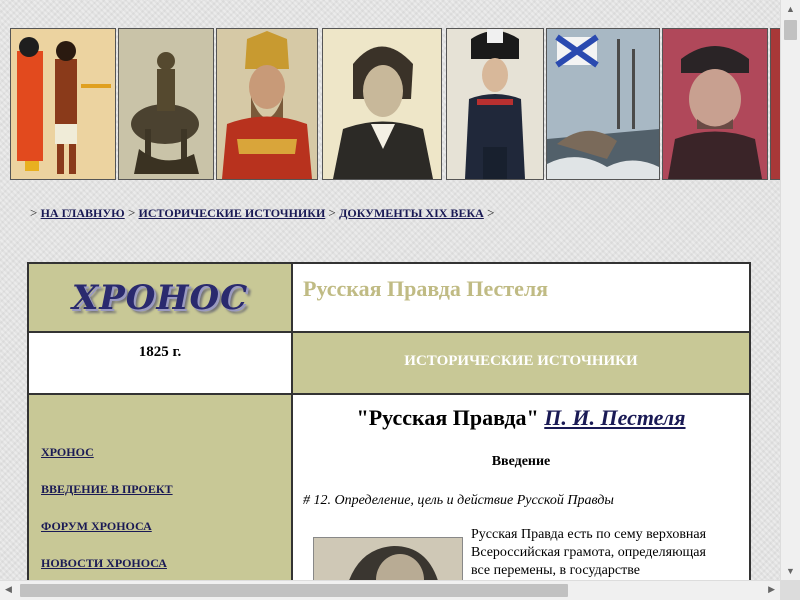  What do you see at coordinates (232, 213) in the screenshot?
I see `breadcrumb-sources-link: ИСТОРИЧЕСКИЕ ИСТОЧНИКИ` at bounding box center [232, 213].